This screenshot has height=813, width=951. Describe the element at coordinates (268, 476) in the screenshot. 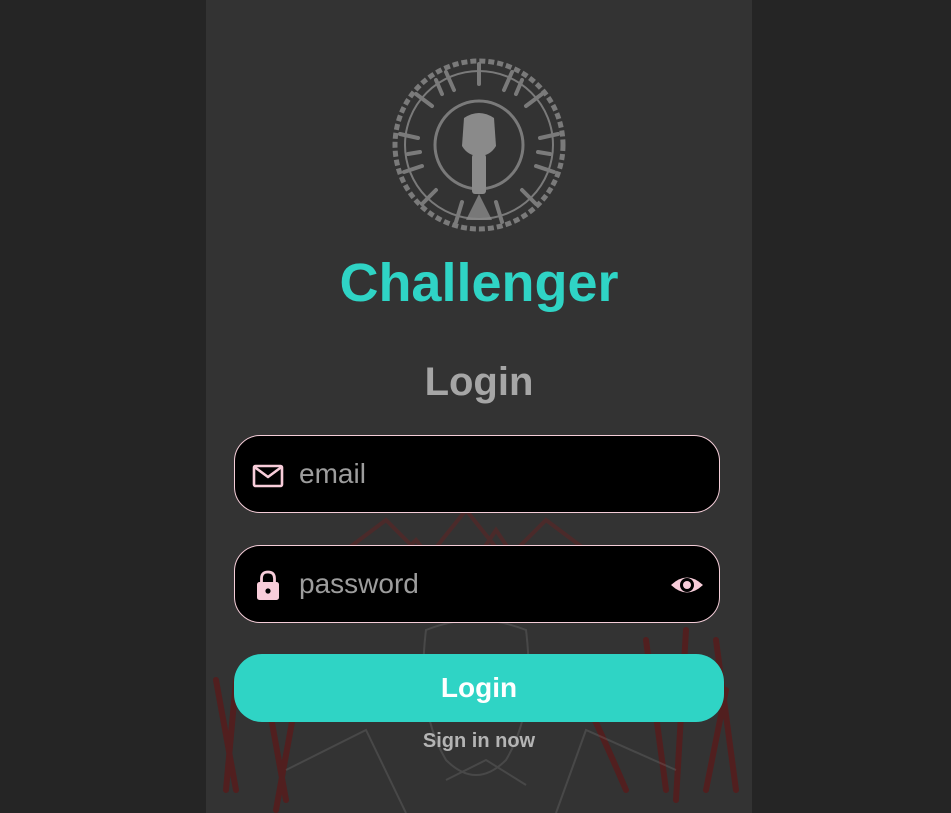

I see `mail-icon` at that location.